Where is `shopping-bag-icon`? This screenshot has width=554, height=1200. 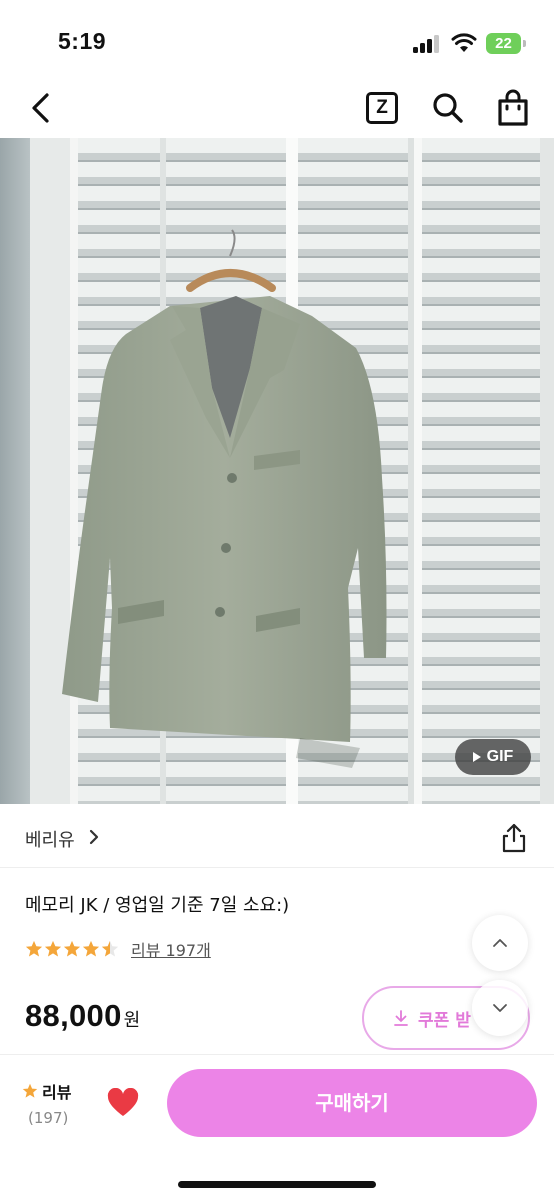
shopping-bag-icon is located at coordinates (513, 108).